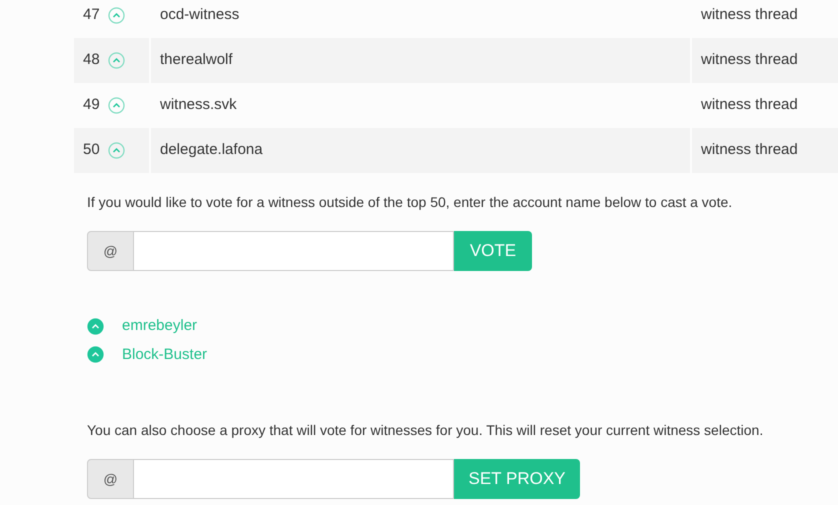 The height and width of the screenshot is (505, 838). I want to click on witness-name: witness.svk, so click(198, 105).